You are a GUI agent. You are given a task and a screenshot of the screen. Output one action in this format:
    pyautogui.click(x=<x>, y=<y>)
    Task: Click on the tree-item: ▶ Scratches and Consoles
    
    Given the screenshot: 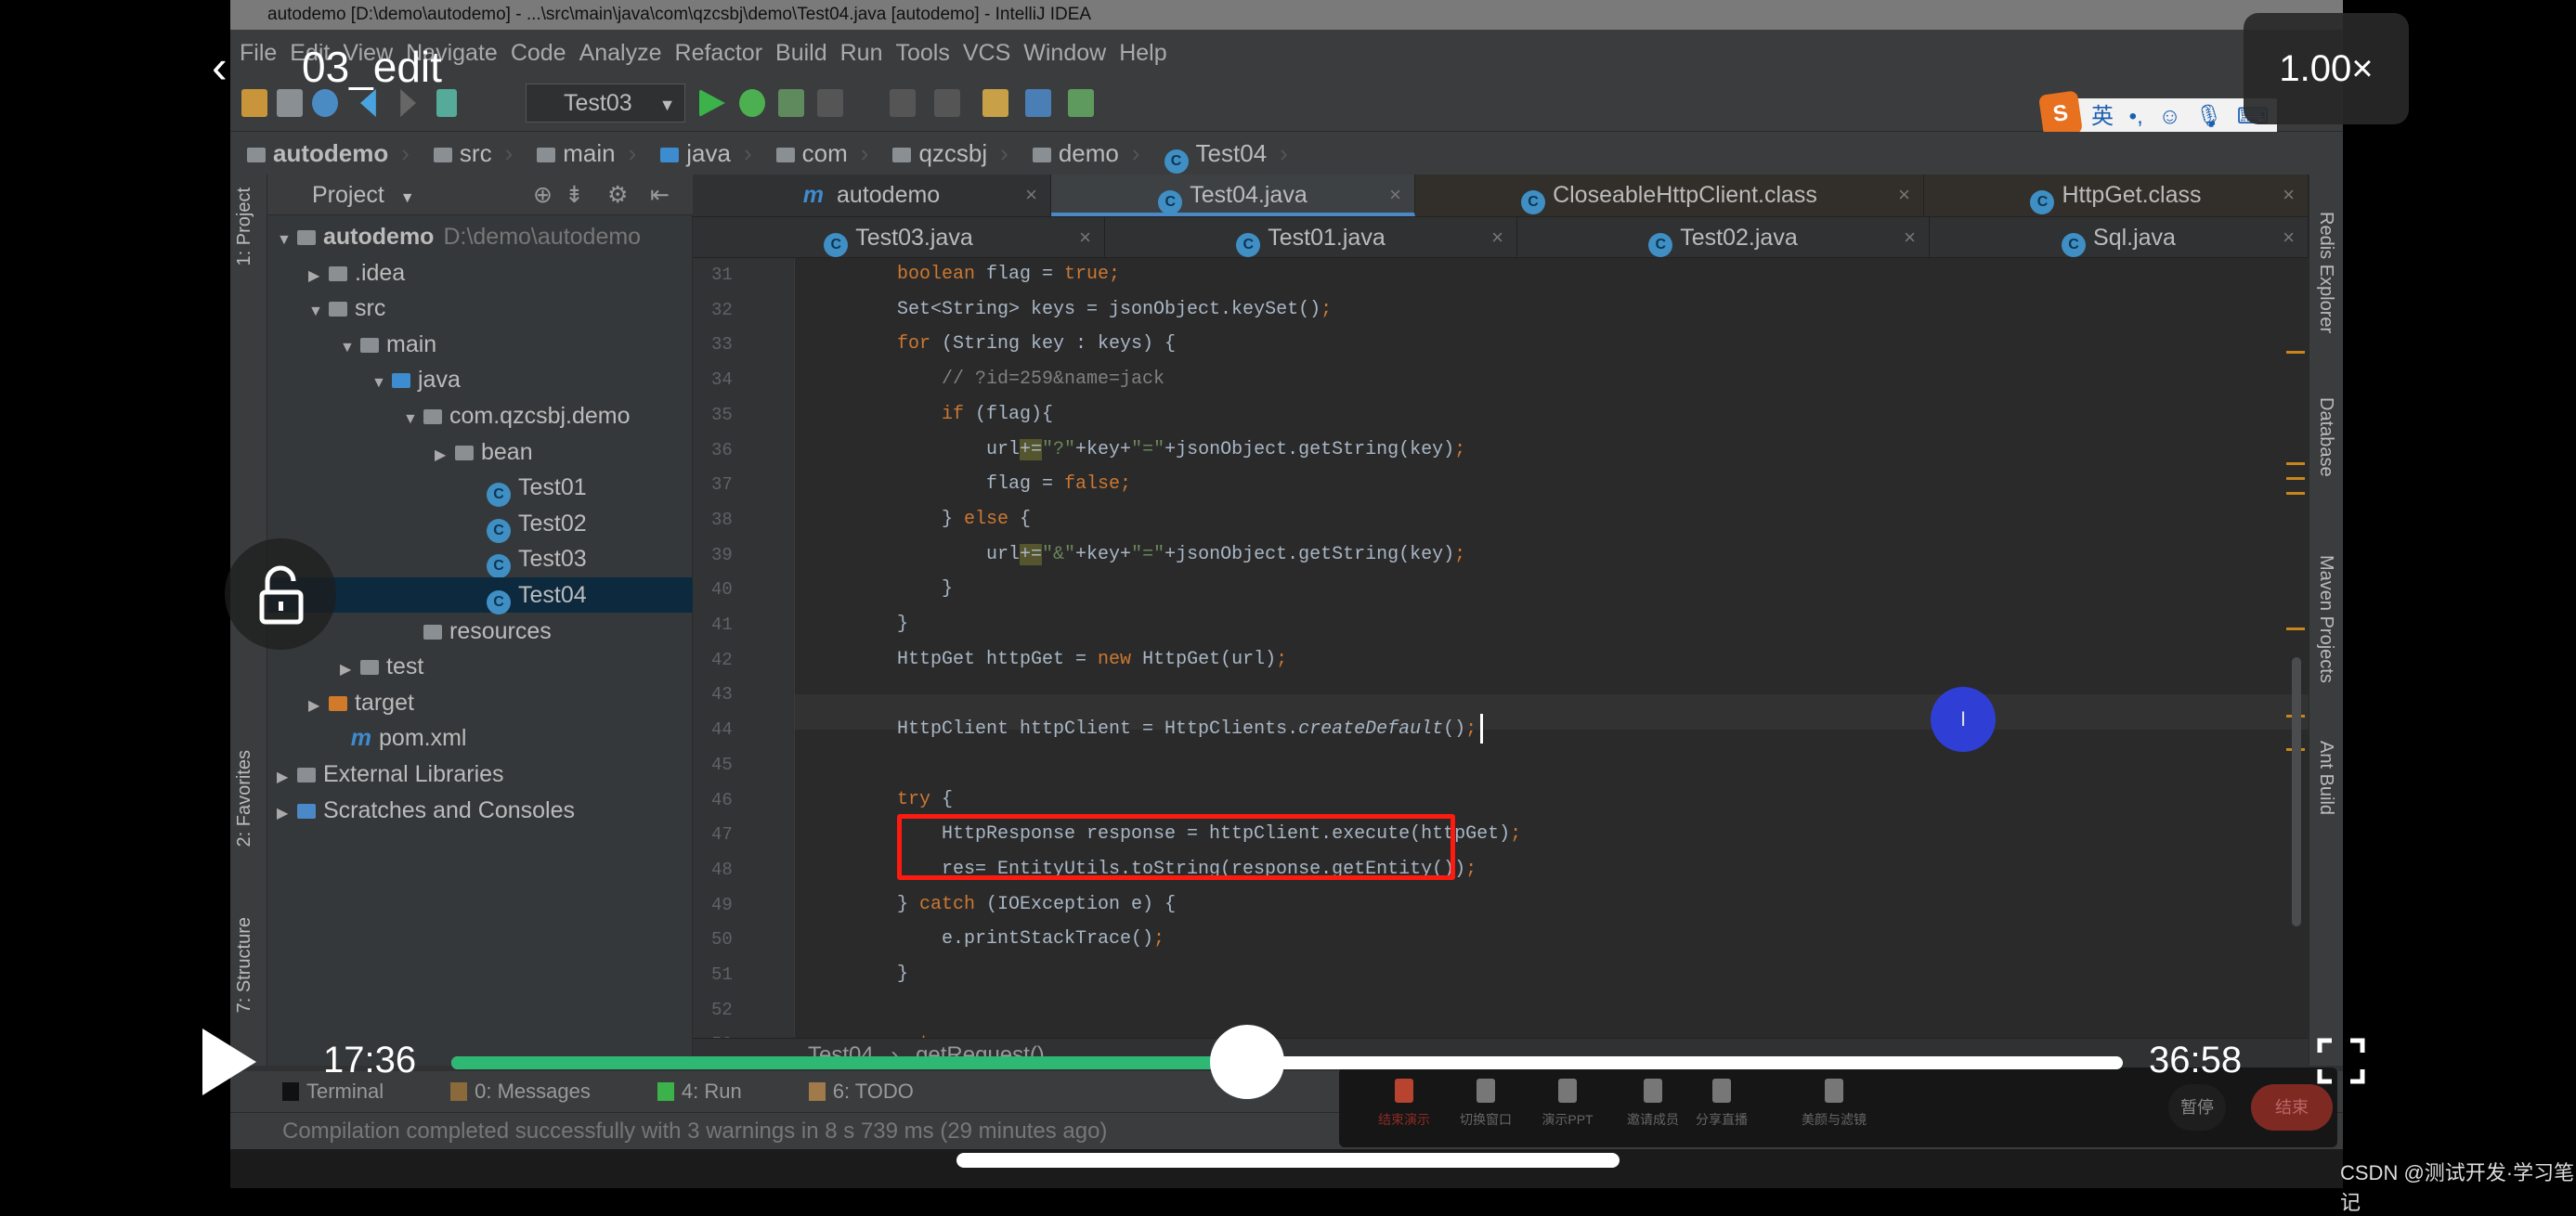 What is the action you would take?
    pyautogui.click(x=480, y=810)
    